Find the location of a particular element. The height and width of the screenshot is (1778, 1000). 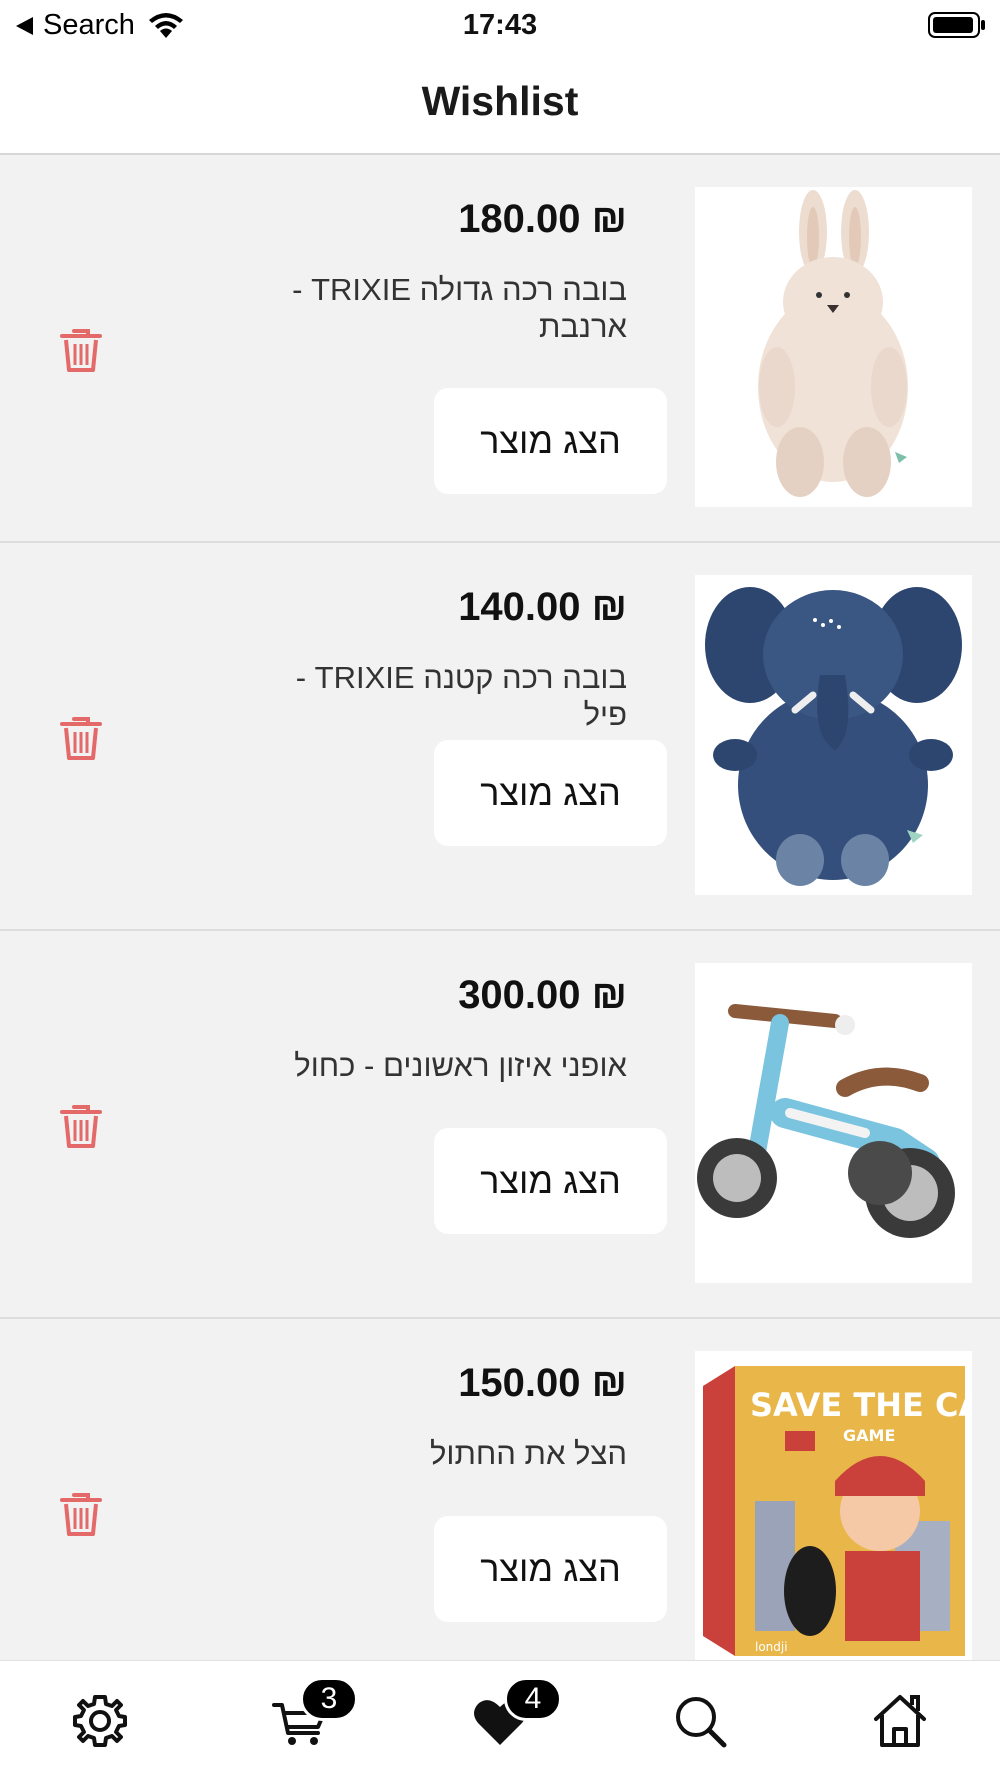

product-name: הצל את החתול is located at coordinates (528, 1453).